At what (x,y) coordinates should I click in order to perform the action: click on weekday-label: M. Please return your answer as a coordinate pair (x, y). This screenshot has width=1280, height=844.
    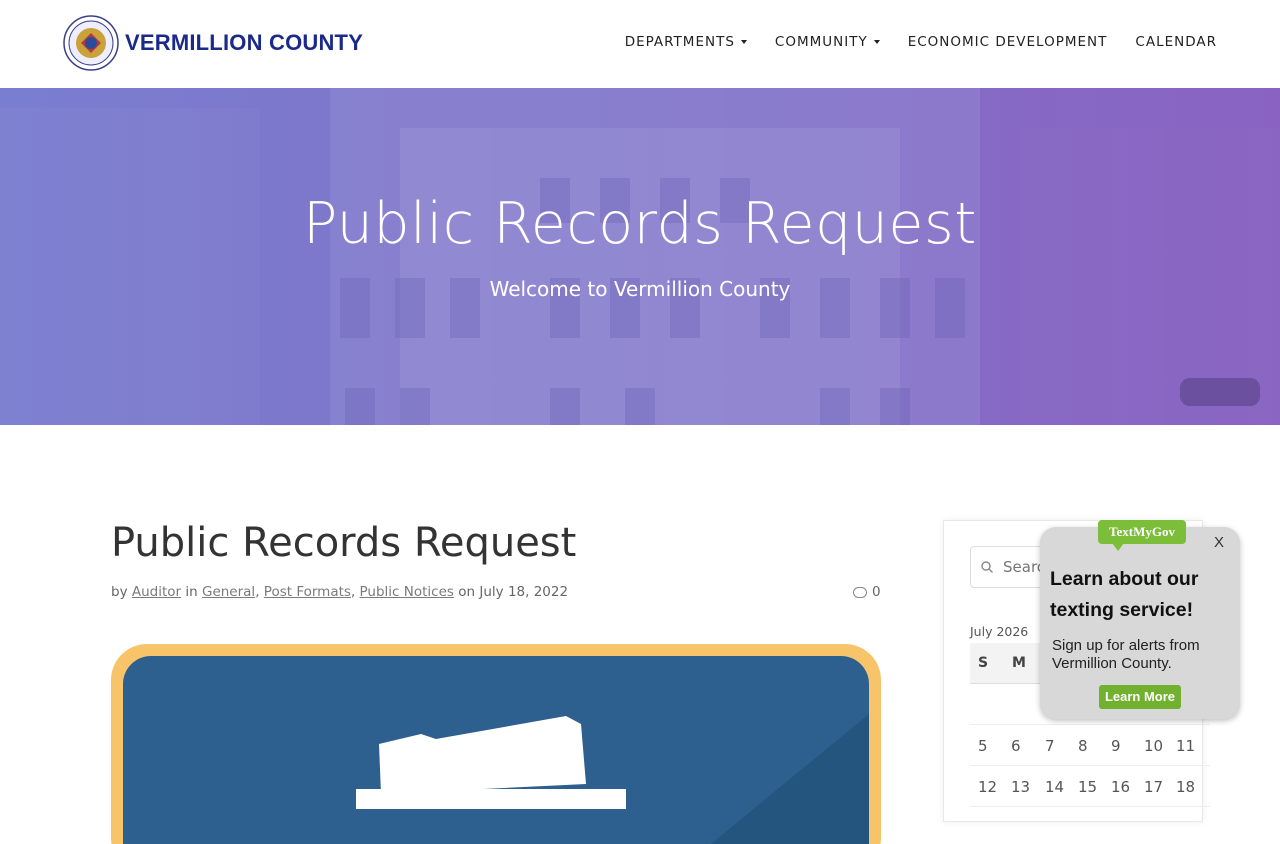
    Looking at the image, I should click on (1019, 663).